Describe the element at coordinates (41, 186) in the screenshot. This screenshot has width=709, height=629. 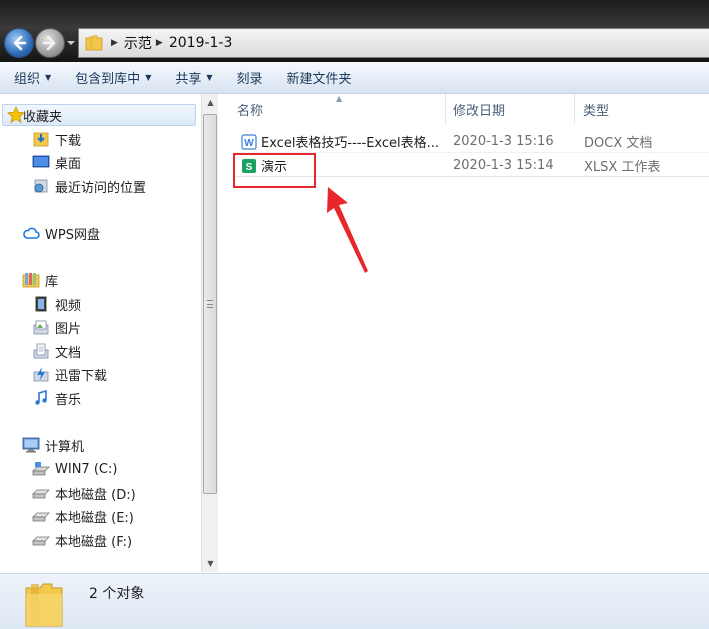
I see `recent-places-icon` at that location.